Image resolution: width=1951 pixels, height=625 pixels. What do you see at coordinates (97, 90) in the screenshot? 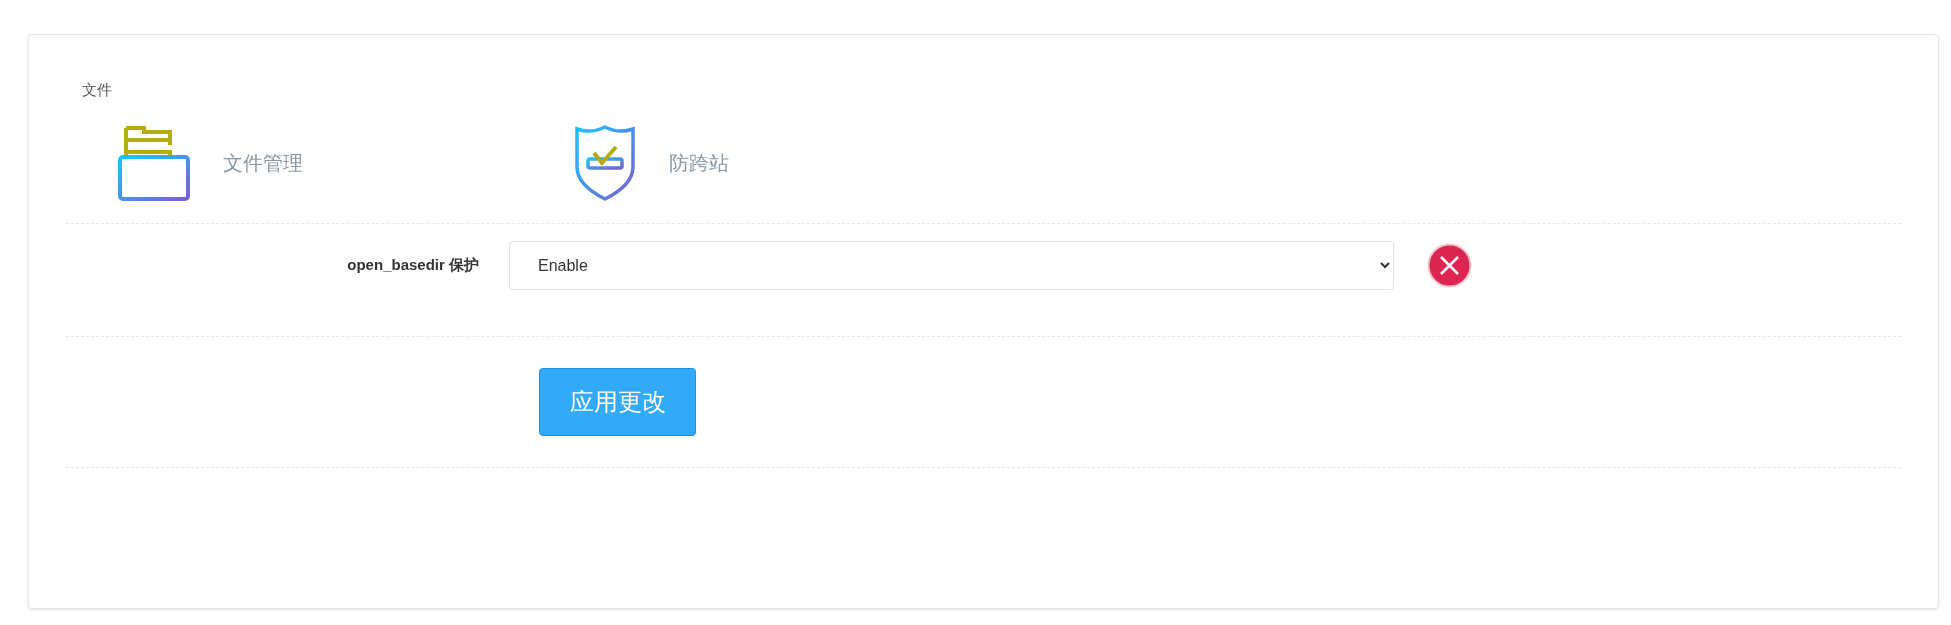
I see `section-title: 文件` at bounding box center [97, 90].